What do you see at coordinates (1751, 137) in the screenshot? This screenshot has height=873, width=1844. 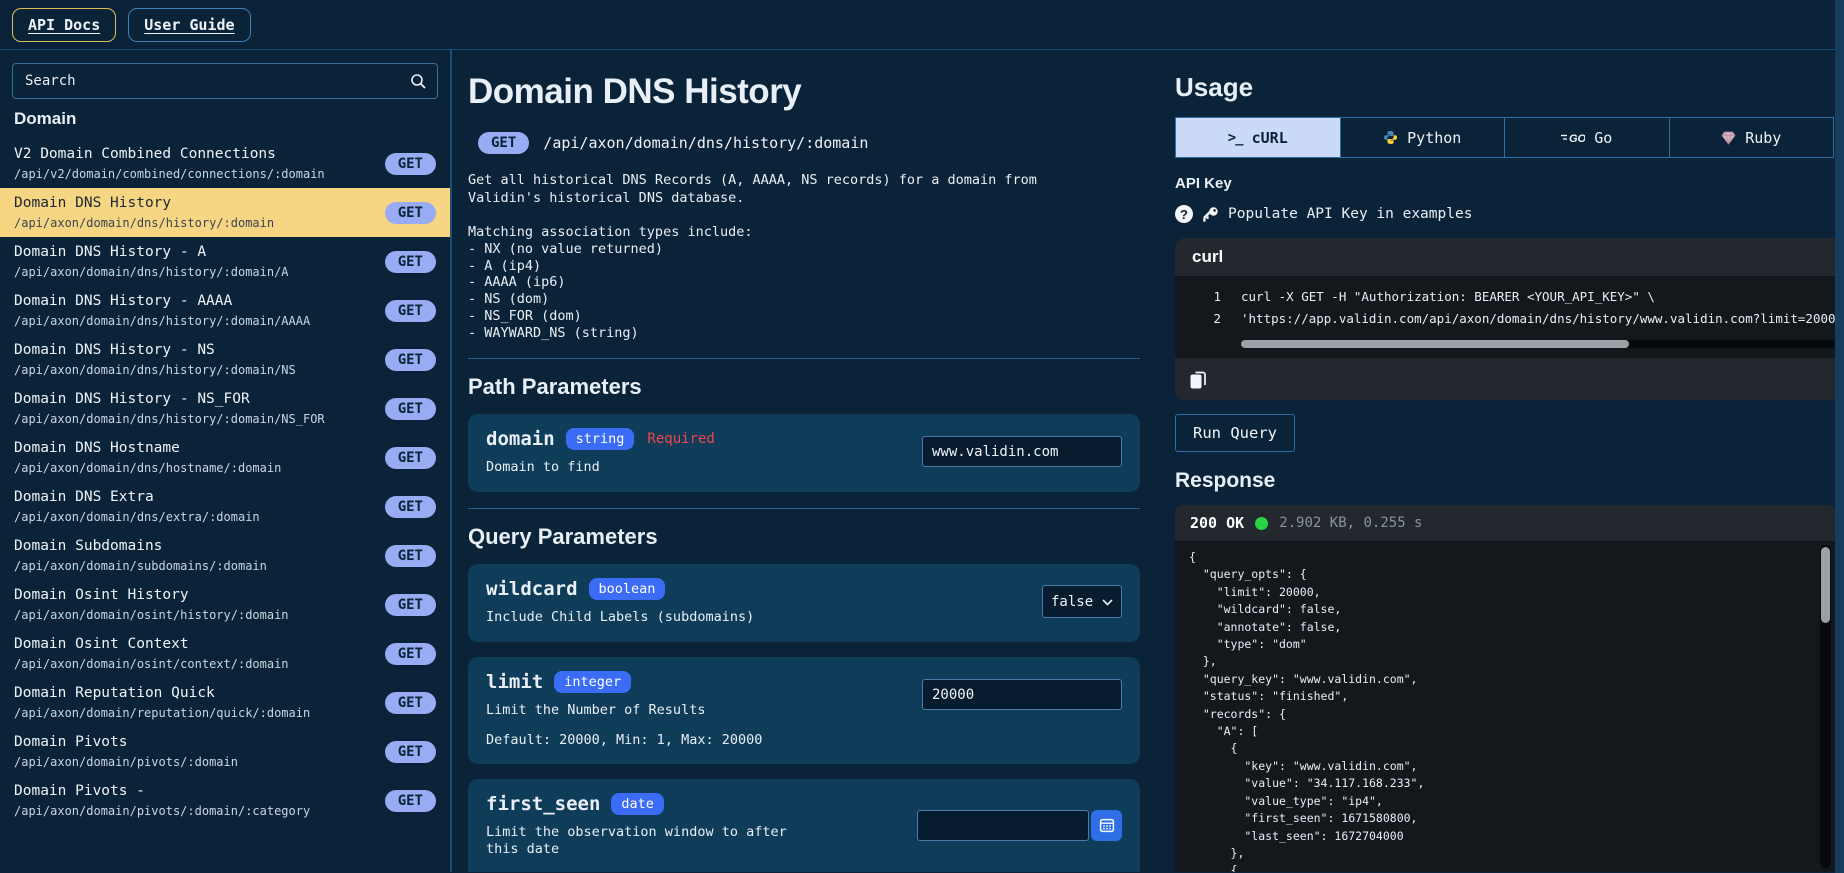 I see `tab-ruby: Ruby` at bounding box center [1751, 137].